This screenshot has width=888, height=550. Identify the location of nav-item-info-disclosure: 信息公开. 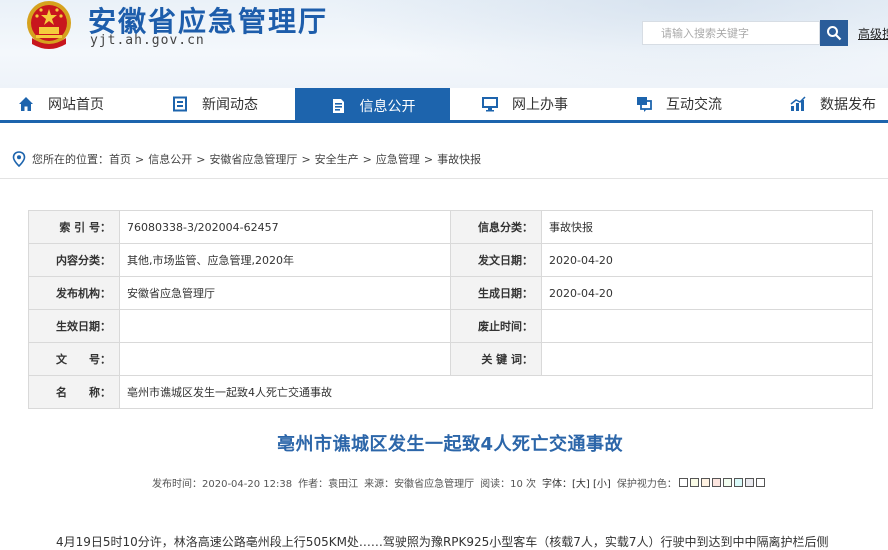
(372, 105).